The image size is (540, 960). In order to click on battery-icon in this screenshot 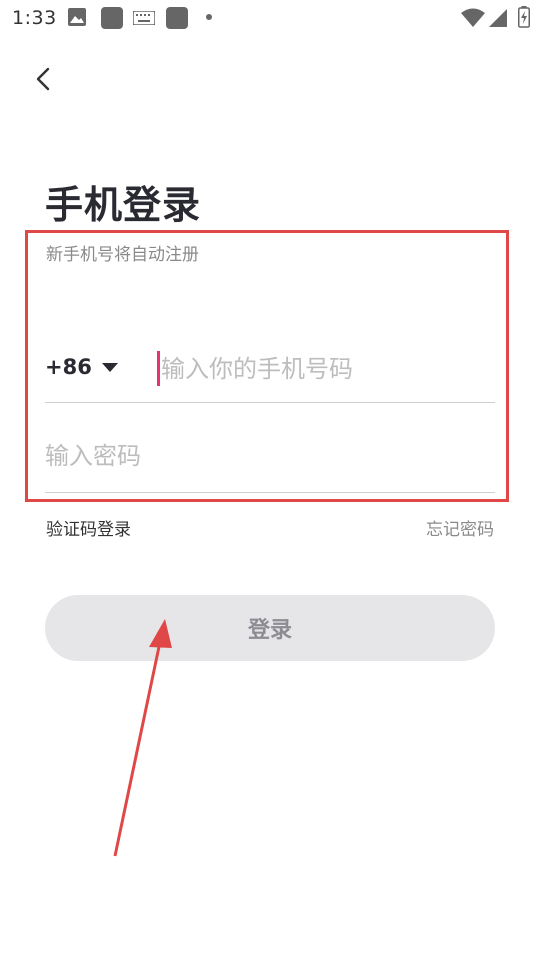, I will do `click(524, 17)`.